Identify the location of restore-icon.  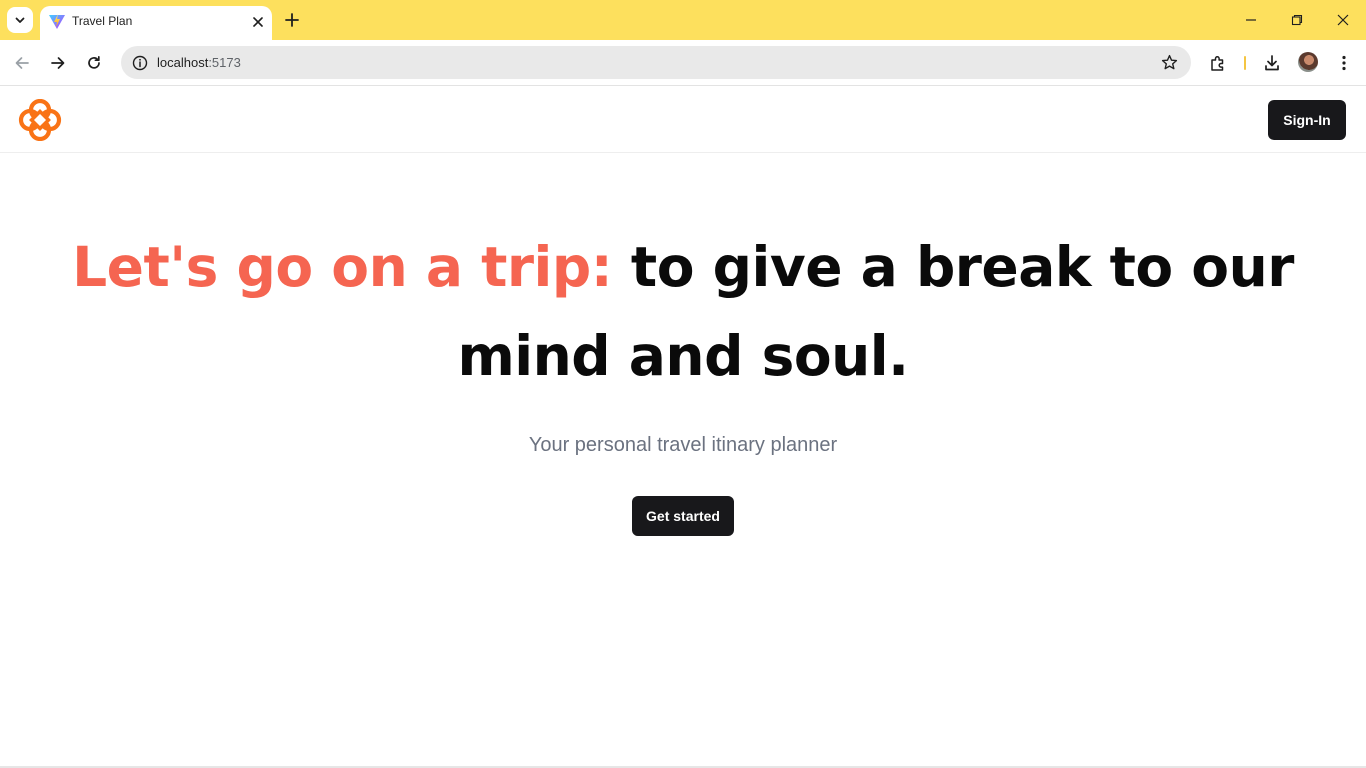
(1297, 20).